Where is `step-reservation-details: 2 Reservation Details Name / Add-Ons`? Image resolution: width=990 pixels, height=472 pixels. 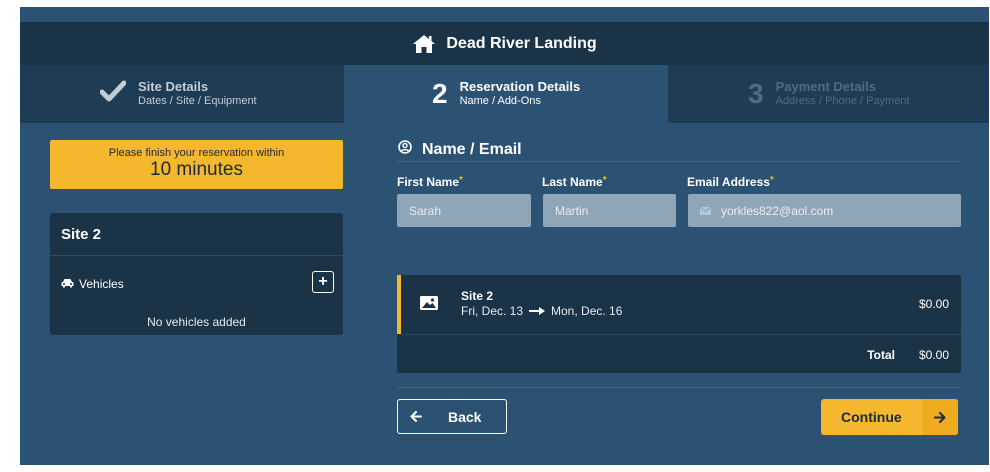
step-reservation-details: 2 Reservation Details Name / Add-Ons is located at coordinates (506, 94).